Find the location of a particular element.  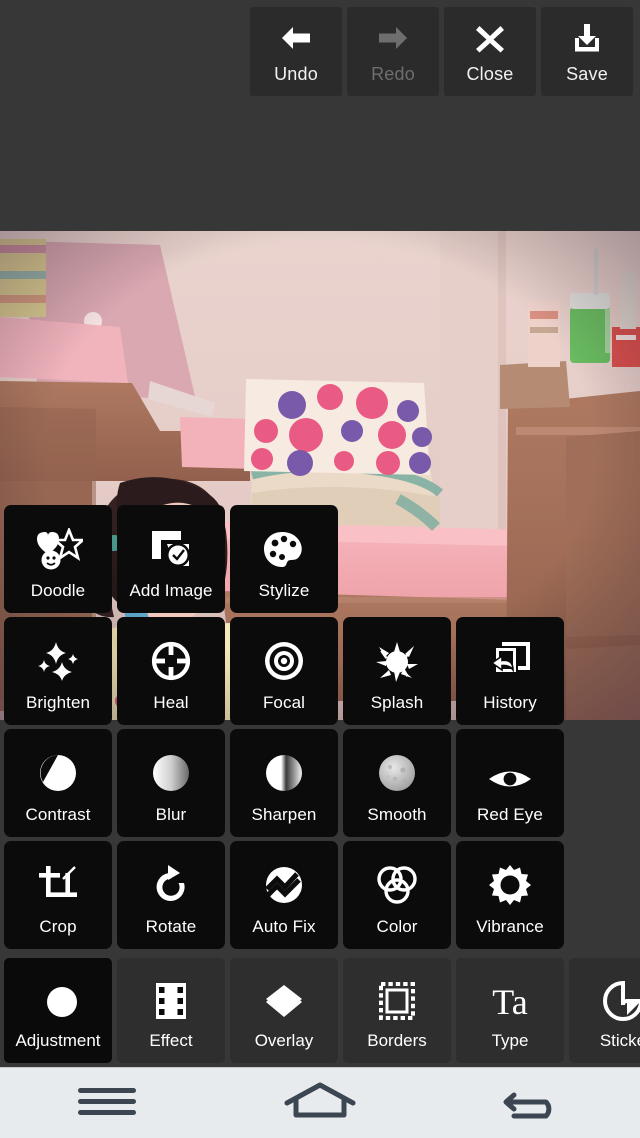

eye-icon is located at coordinates (510, 768).